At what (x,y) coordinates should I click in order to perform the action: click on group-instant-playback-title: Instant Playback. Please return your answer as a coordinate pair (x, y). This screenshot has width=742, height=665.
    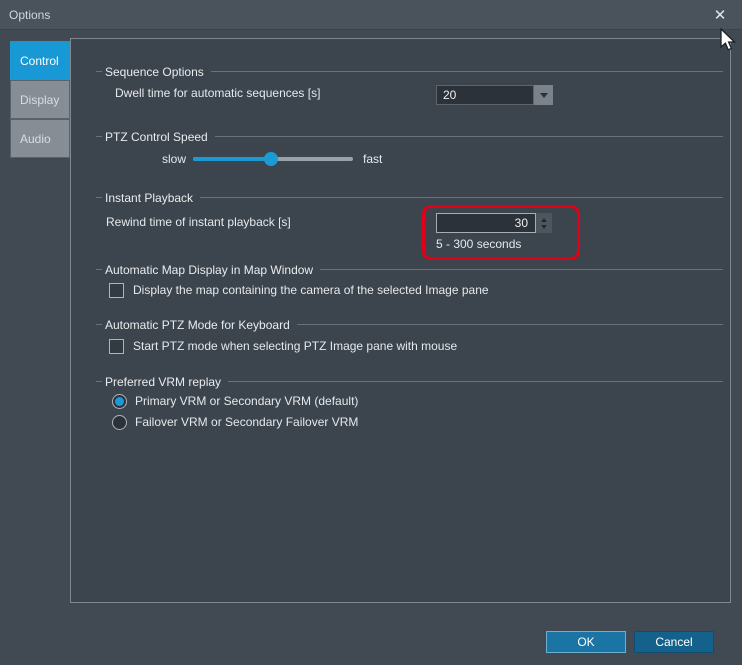
    Looking at the image, I should click on (149, 197).